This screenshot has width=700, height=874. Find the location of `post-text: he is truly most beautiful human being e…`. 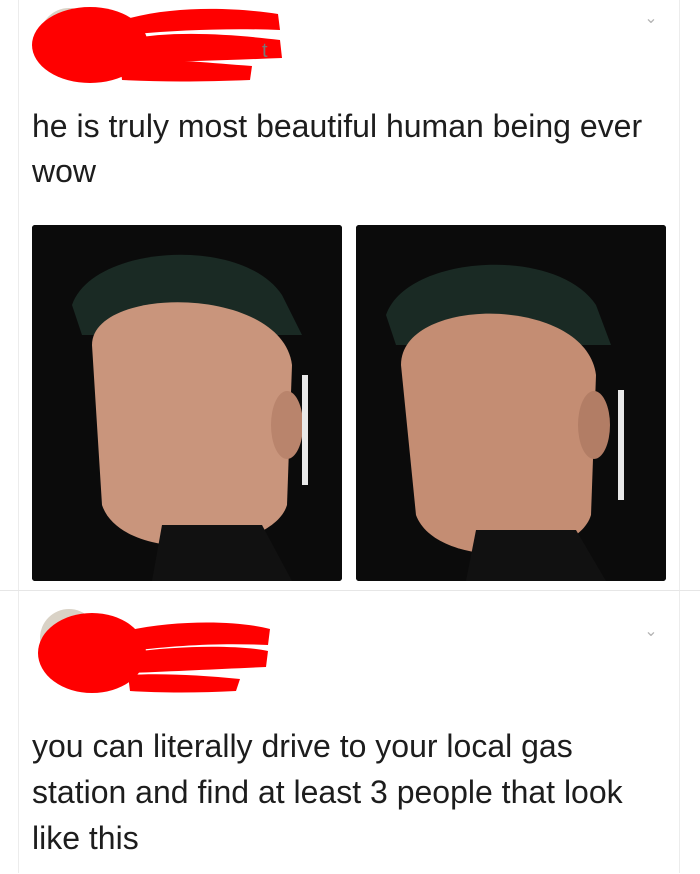

post-text: he is truly most beautiful human being e… is located at coordinates (337, 148).